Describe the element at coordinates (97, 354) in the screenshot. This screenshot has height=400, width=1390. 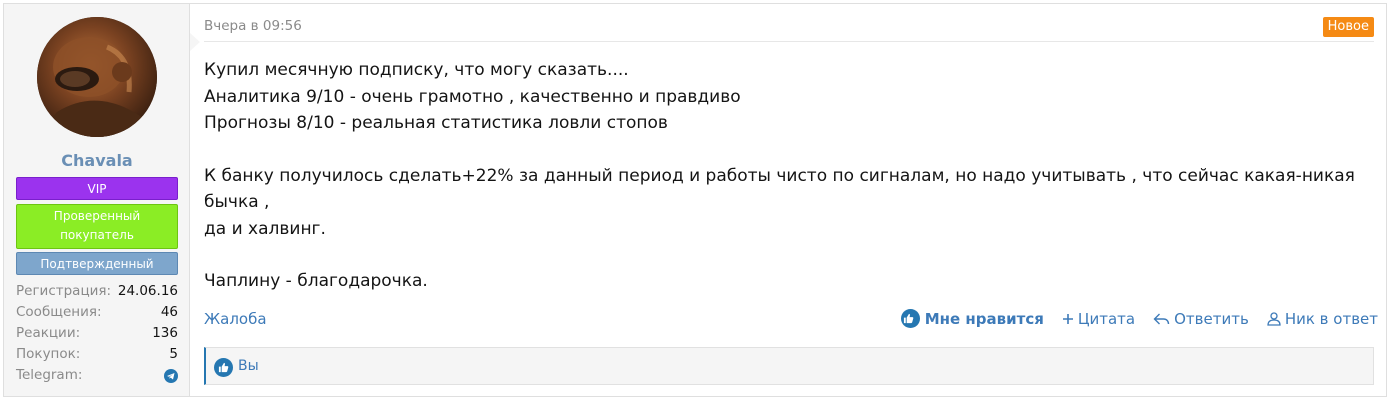
I see `stat-purchases: Покупок: 5` at that location.